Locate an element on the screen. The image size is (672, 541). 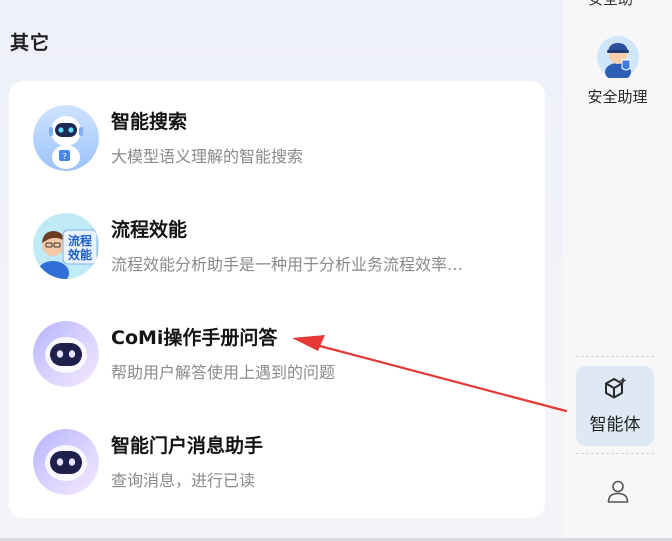
sparkle-cube-icon is located at coordinates (615, 389).